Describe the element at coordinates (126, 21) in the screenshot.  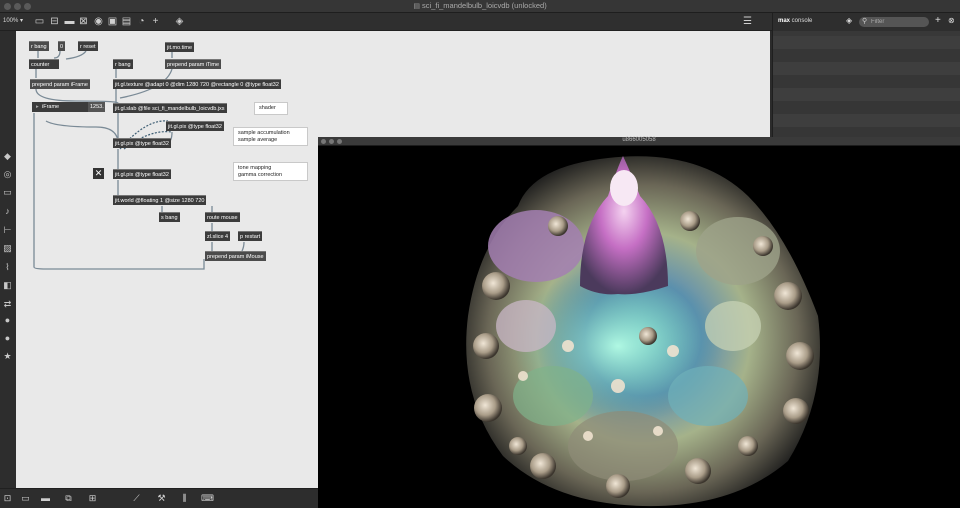
I see `new-number-icon: ▤` at that location.